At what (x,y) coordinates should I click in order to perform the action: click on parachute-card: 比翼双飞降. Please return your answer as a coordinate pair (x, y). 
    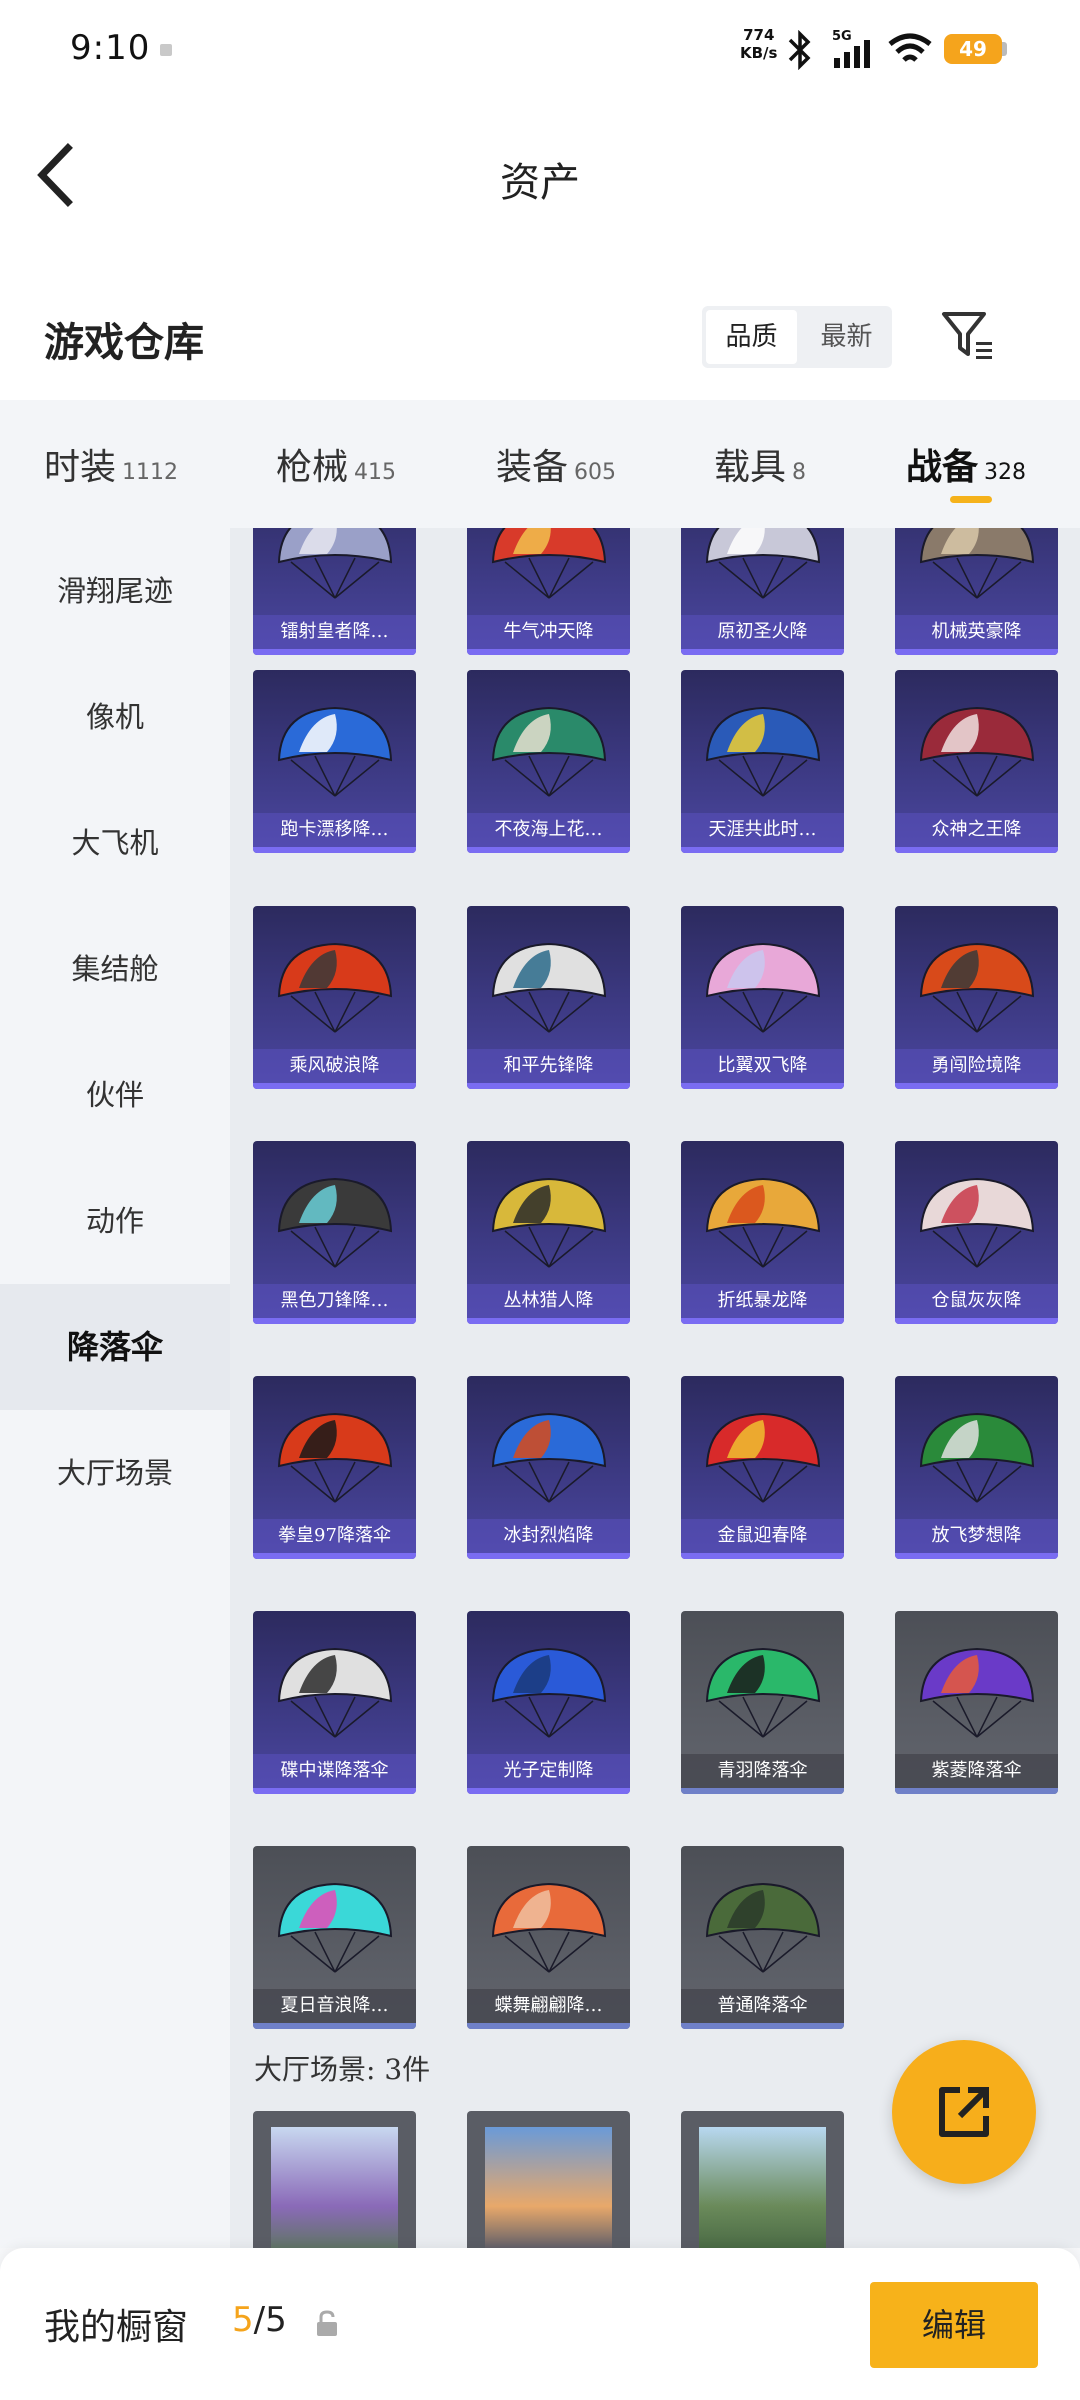
    Looking at the image, I should click on (762, 997).